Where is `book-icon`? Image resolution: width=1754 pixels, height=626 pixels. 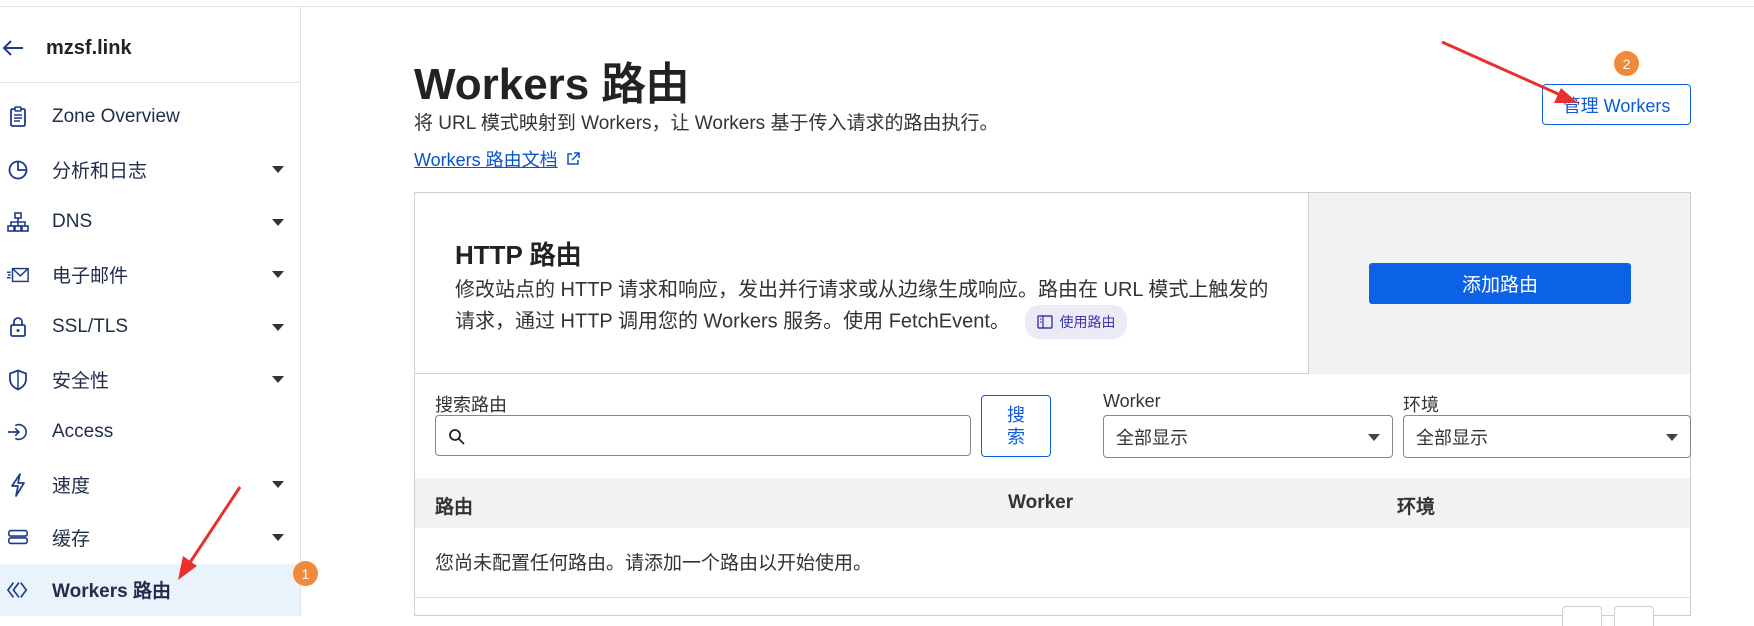
book-icon is located at coordinates (1045, 322).